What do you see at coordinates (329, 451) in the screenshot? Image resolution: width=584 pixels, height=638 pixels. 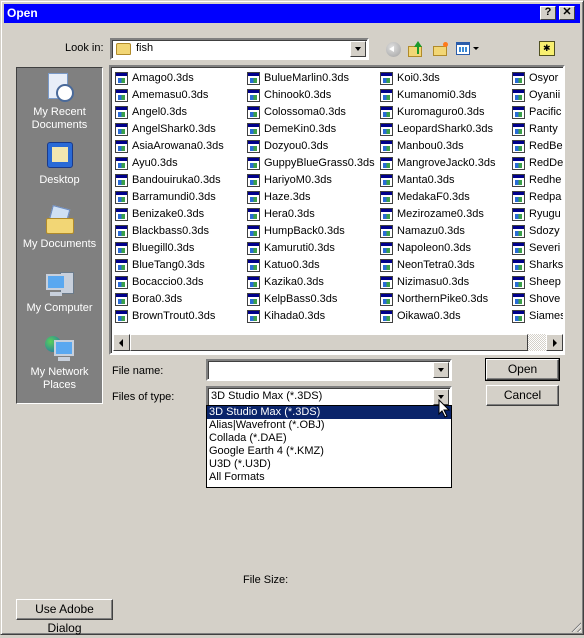 I see `option-kmz: Google Earth 4 (*.KMZ)` at bounding box center [329, 451].